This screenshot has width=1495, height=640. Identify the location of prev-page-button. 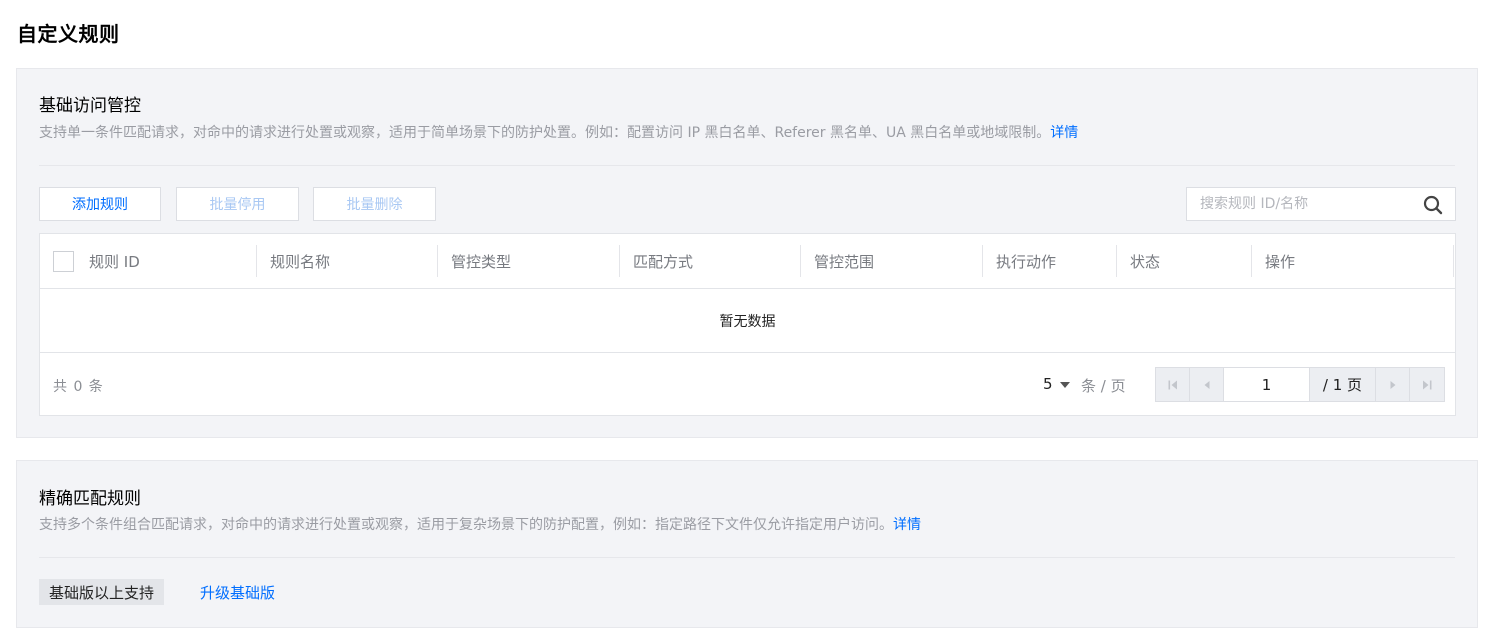
(1207, 384).